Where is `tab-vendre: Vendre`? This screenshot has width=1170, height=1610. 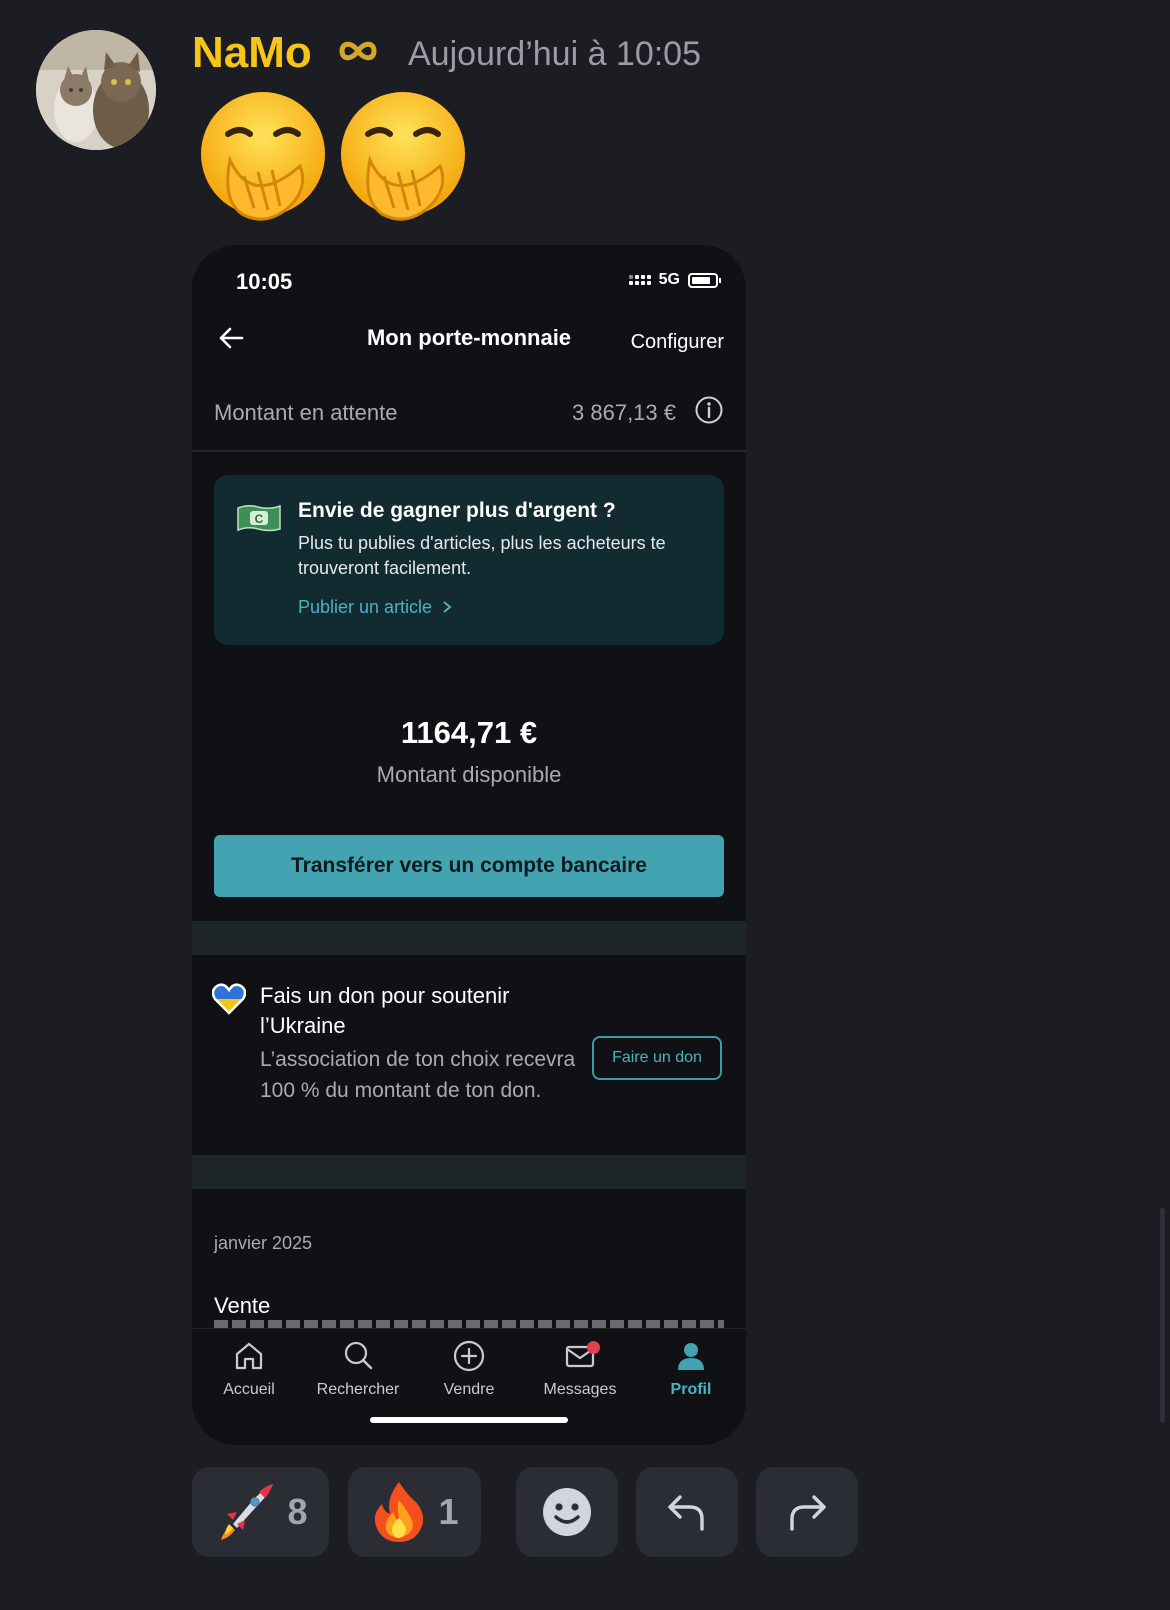
tab-vendre: Vendre is located at coordinates (469, 1369).